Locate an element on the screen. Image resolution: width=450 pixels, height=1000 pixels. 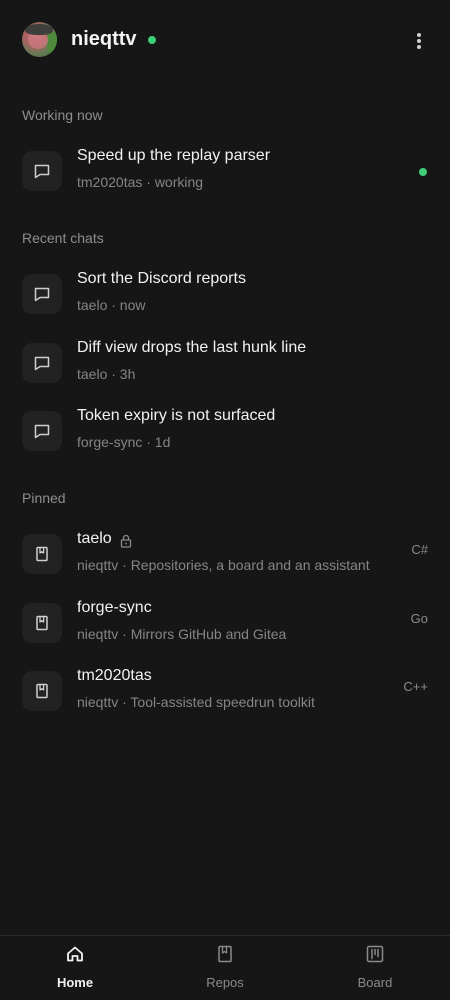
chat-meta: taelo · 3h is located at coordinates (106, 374).